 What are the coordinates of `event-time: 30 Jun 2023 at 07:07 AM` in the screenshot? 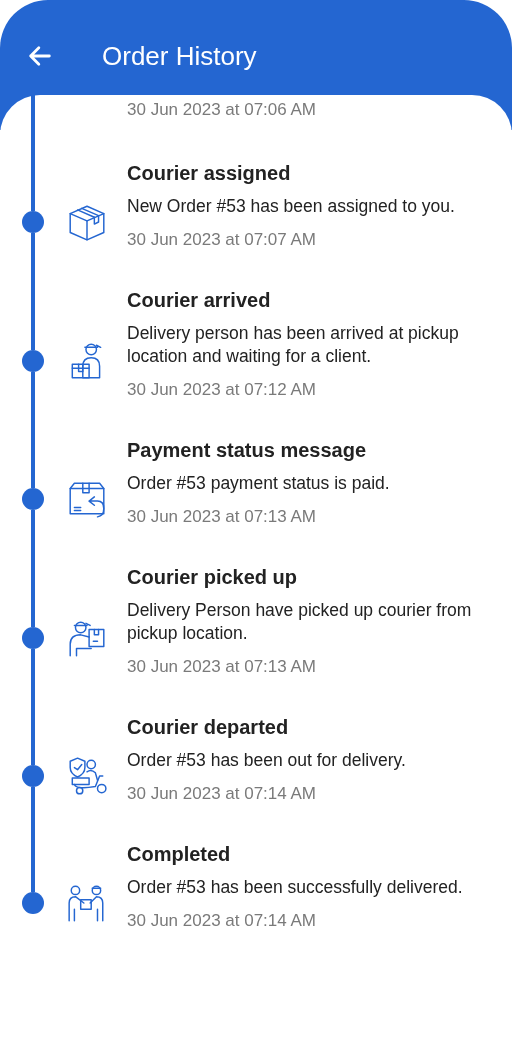 It's located at (222, 239).